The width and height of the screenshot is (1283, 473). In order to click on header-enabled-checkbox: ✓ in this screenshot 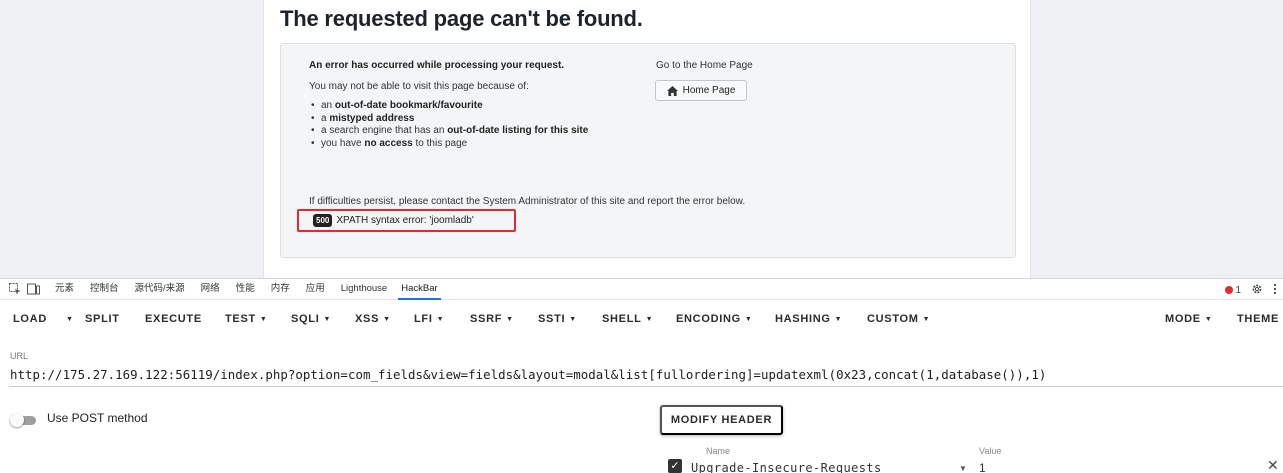, I will do `click(675, 466)`.